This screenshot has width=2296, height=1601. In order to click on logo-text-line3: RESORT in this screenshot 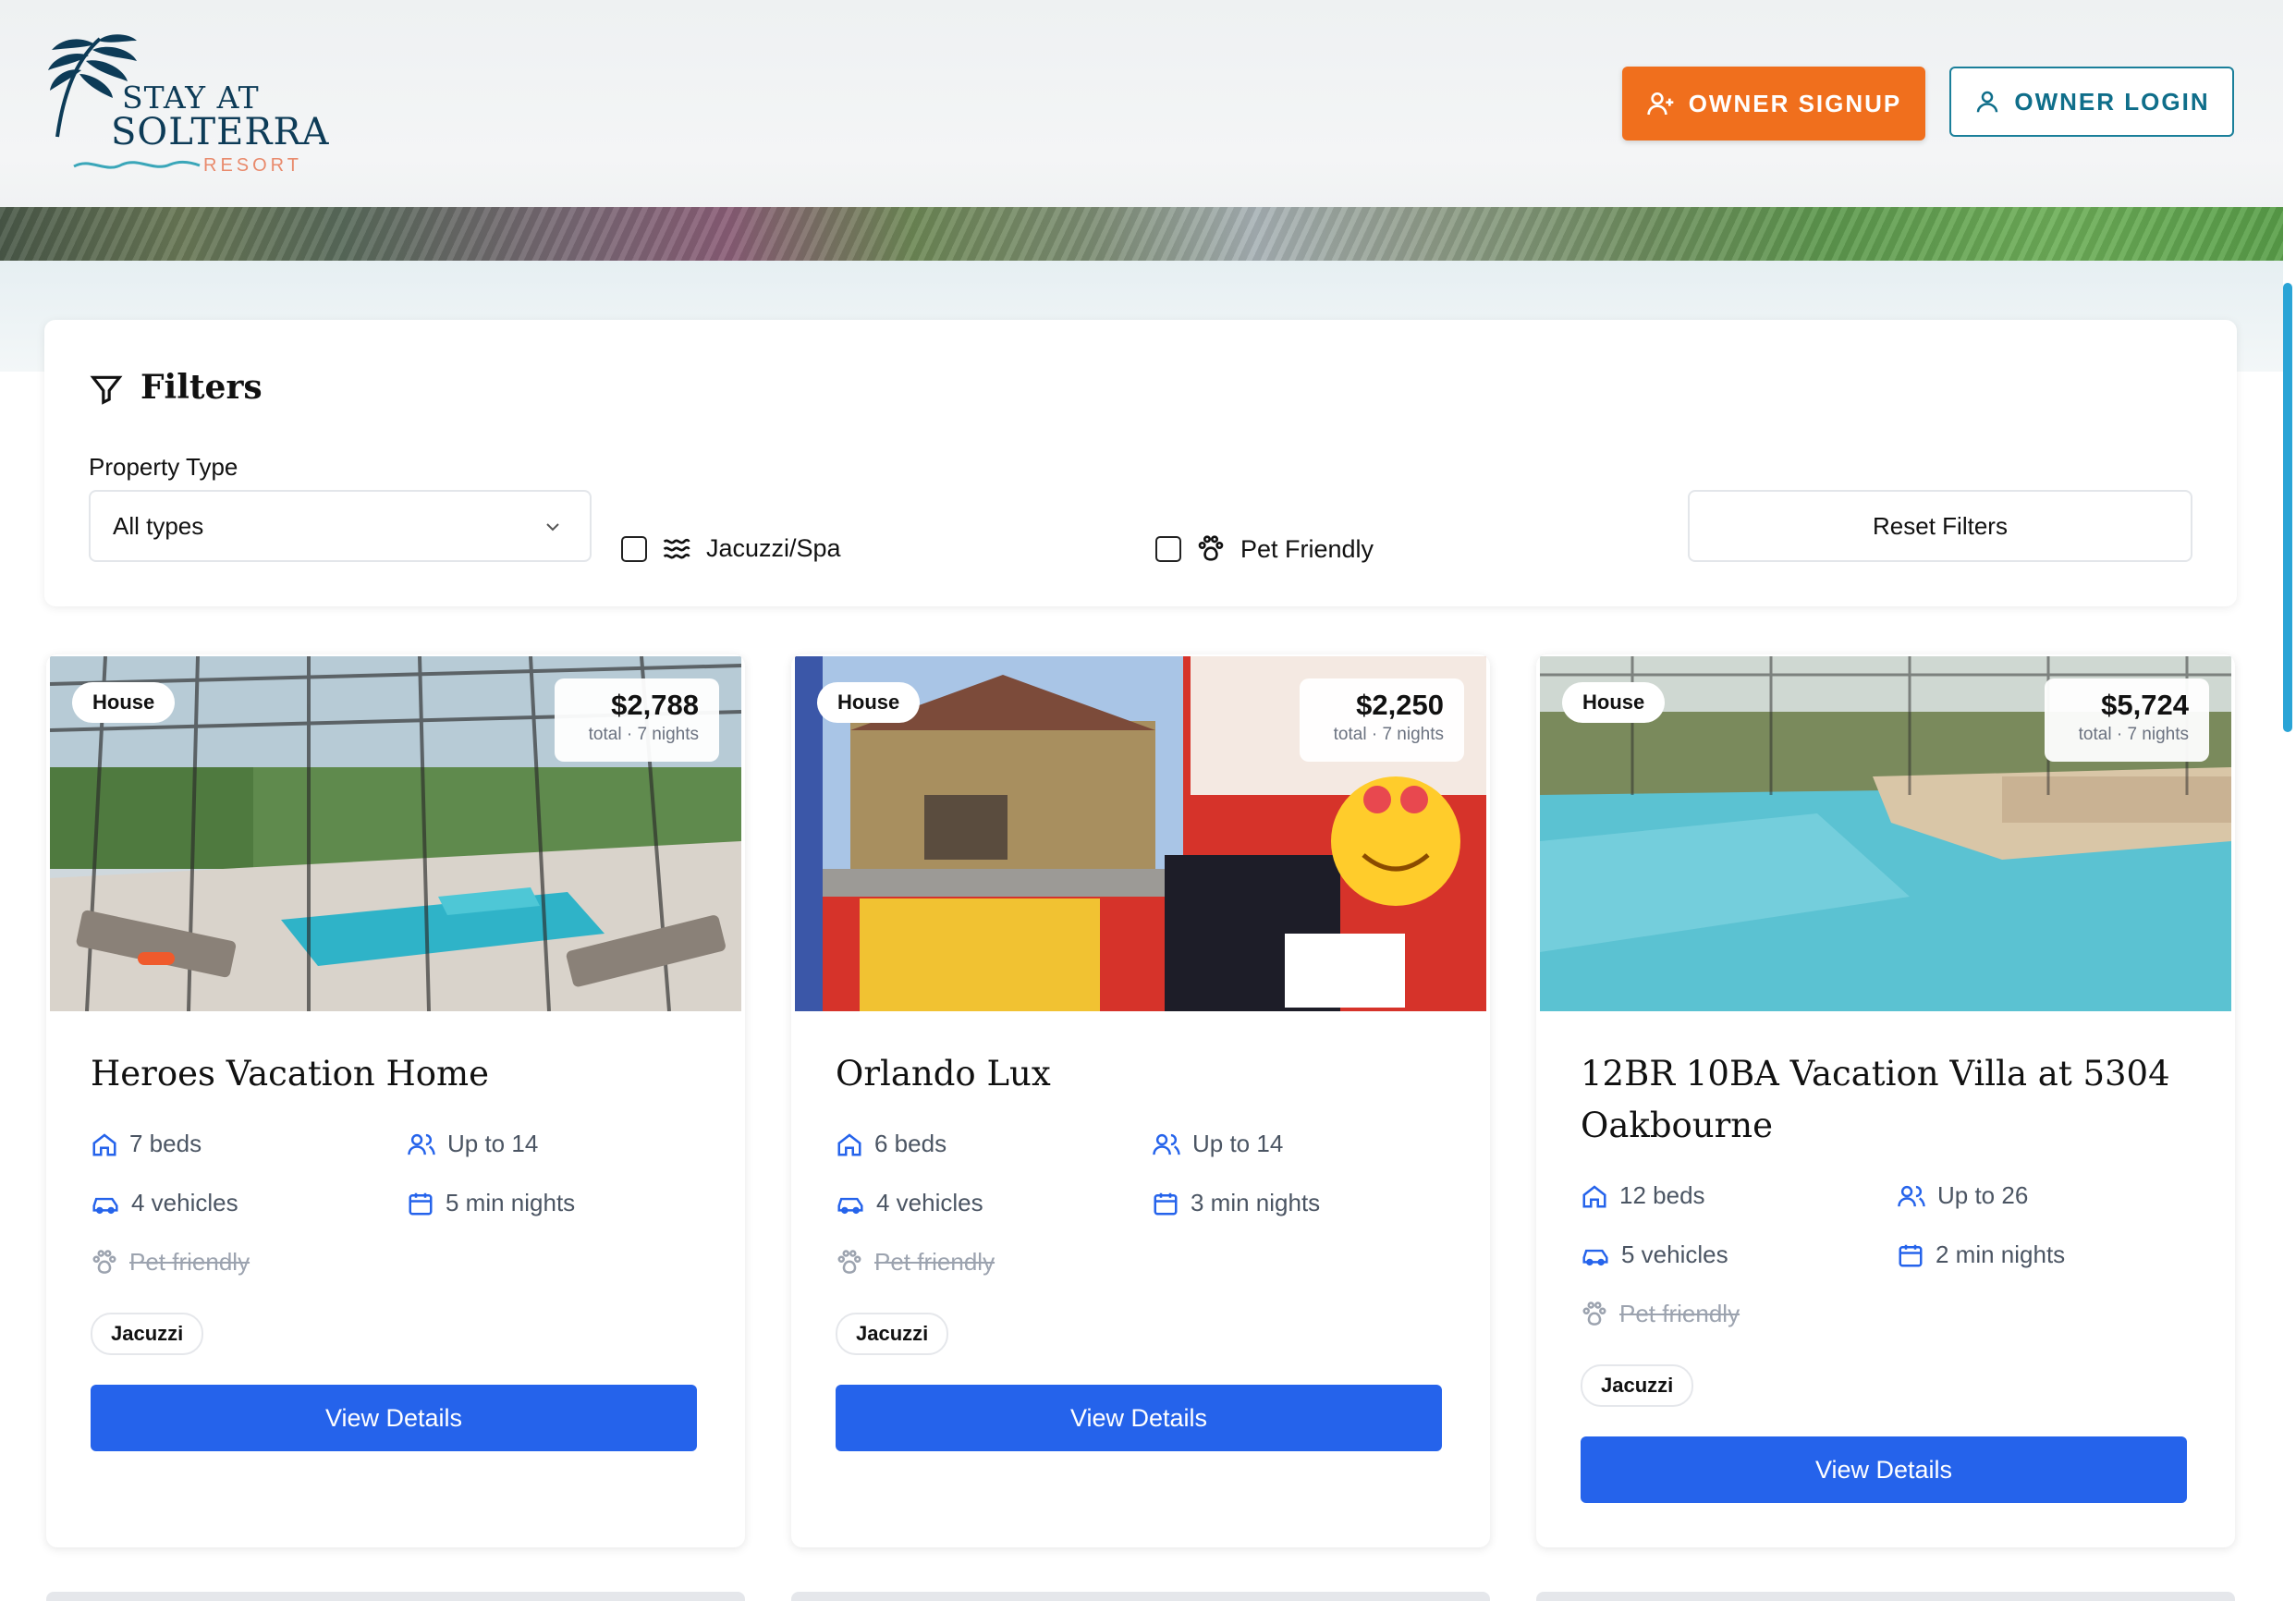, I will do `click(252, 165)`.